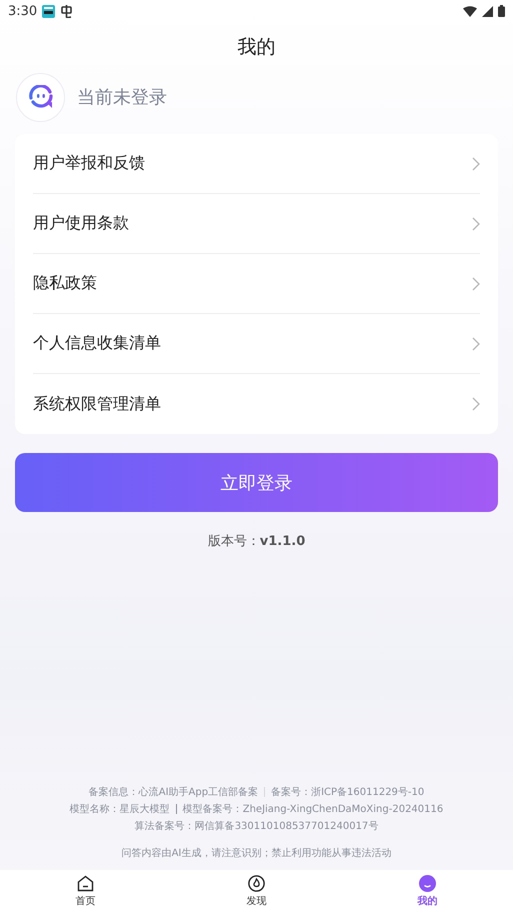 The height and width of the screenshot is (912, 513). Describe the element at coordinates (120, 809) in the screenshot. I see `footer-text: 模型名称：星辰大模型` at that location.